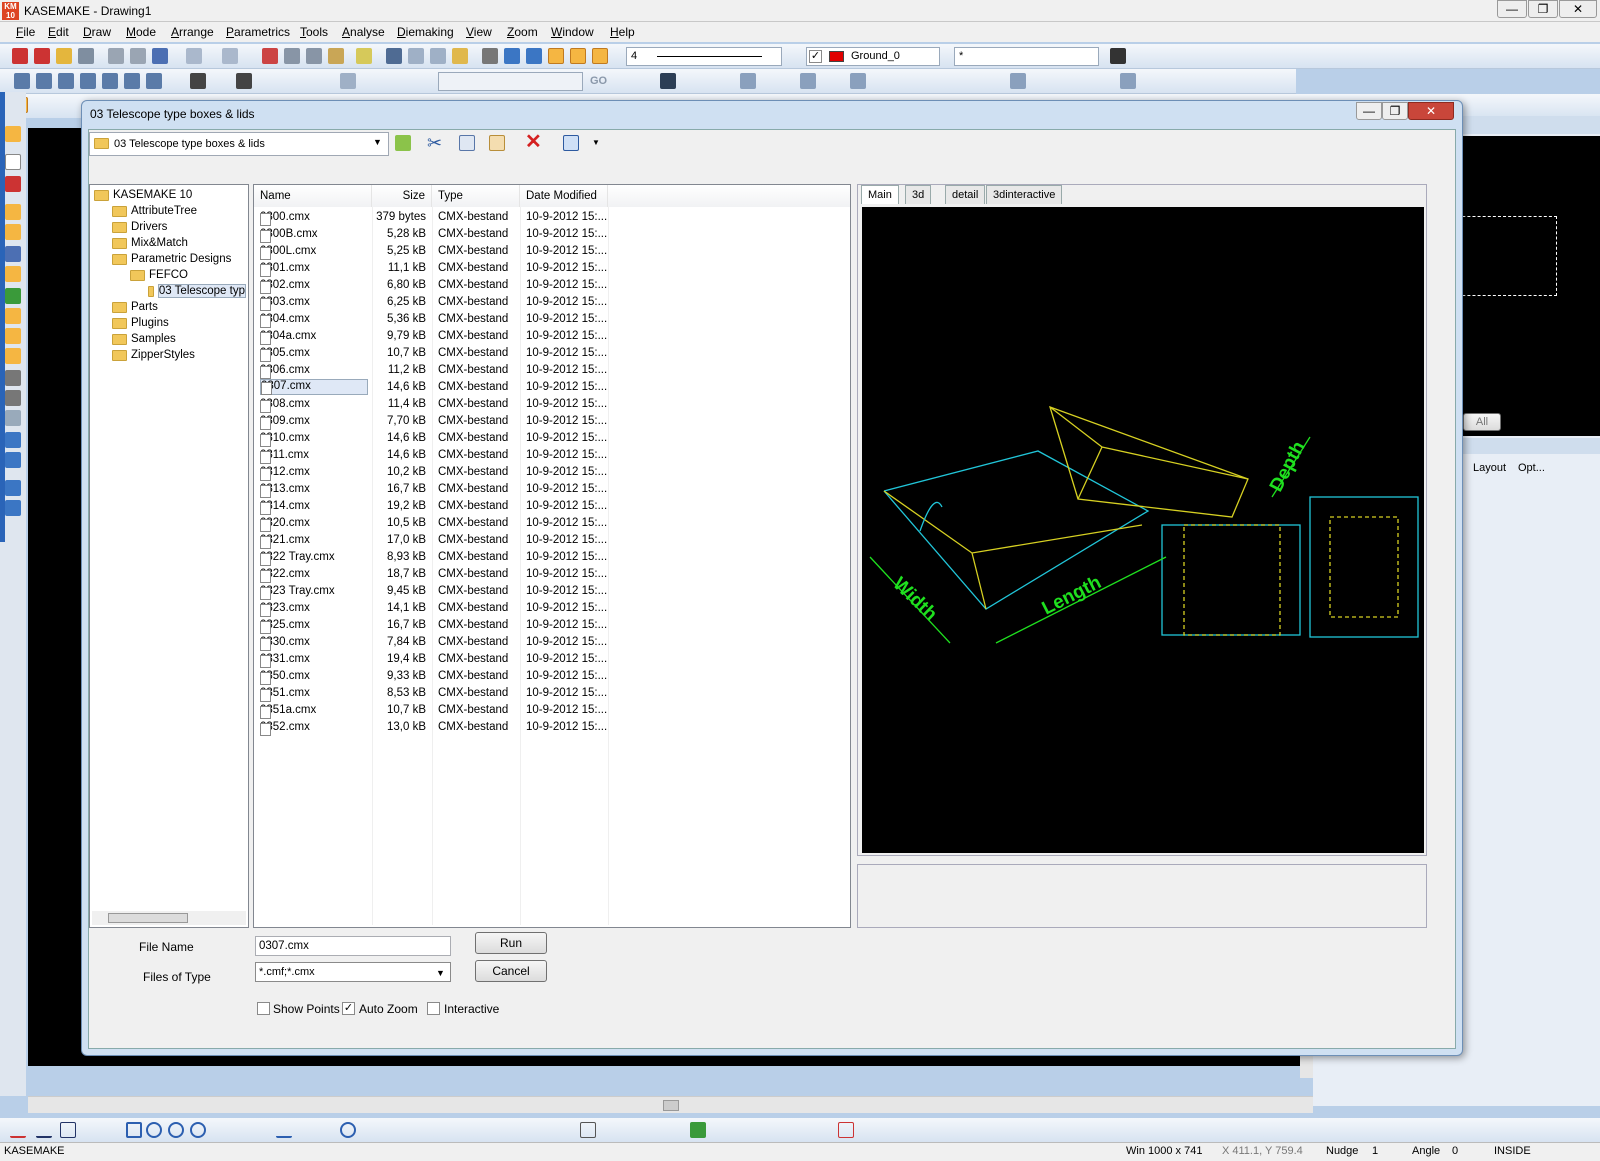  Describe the element at coordinates (622, 32) in the screenshot. I see `menu-help: Help` at that location.